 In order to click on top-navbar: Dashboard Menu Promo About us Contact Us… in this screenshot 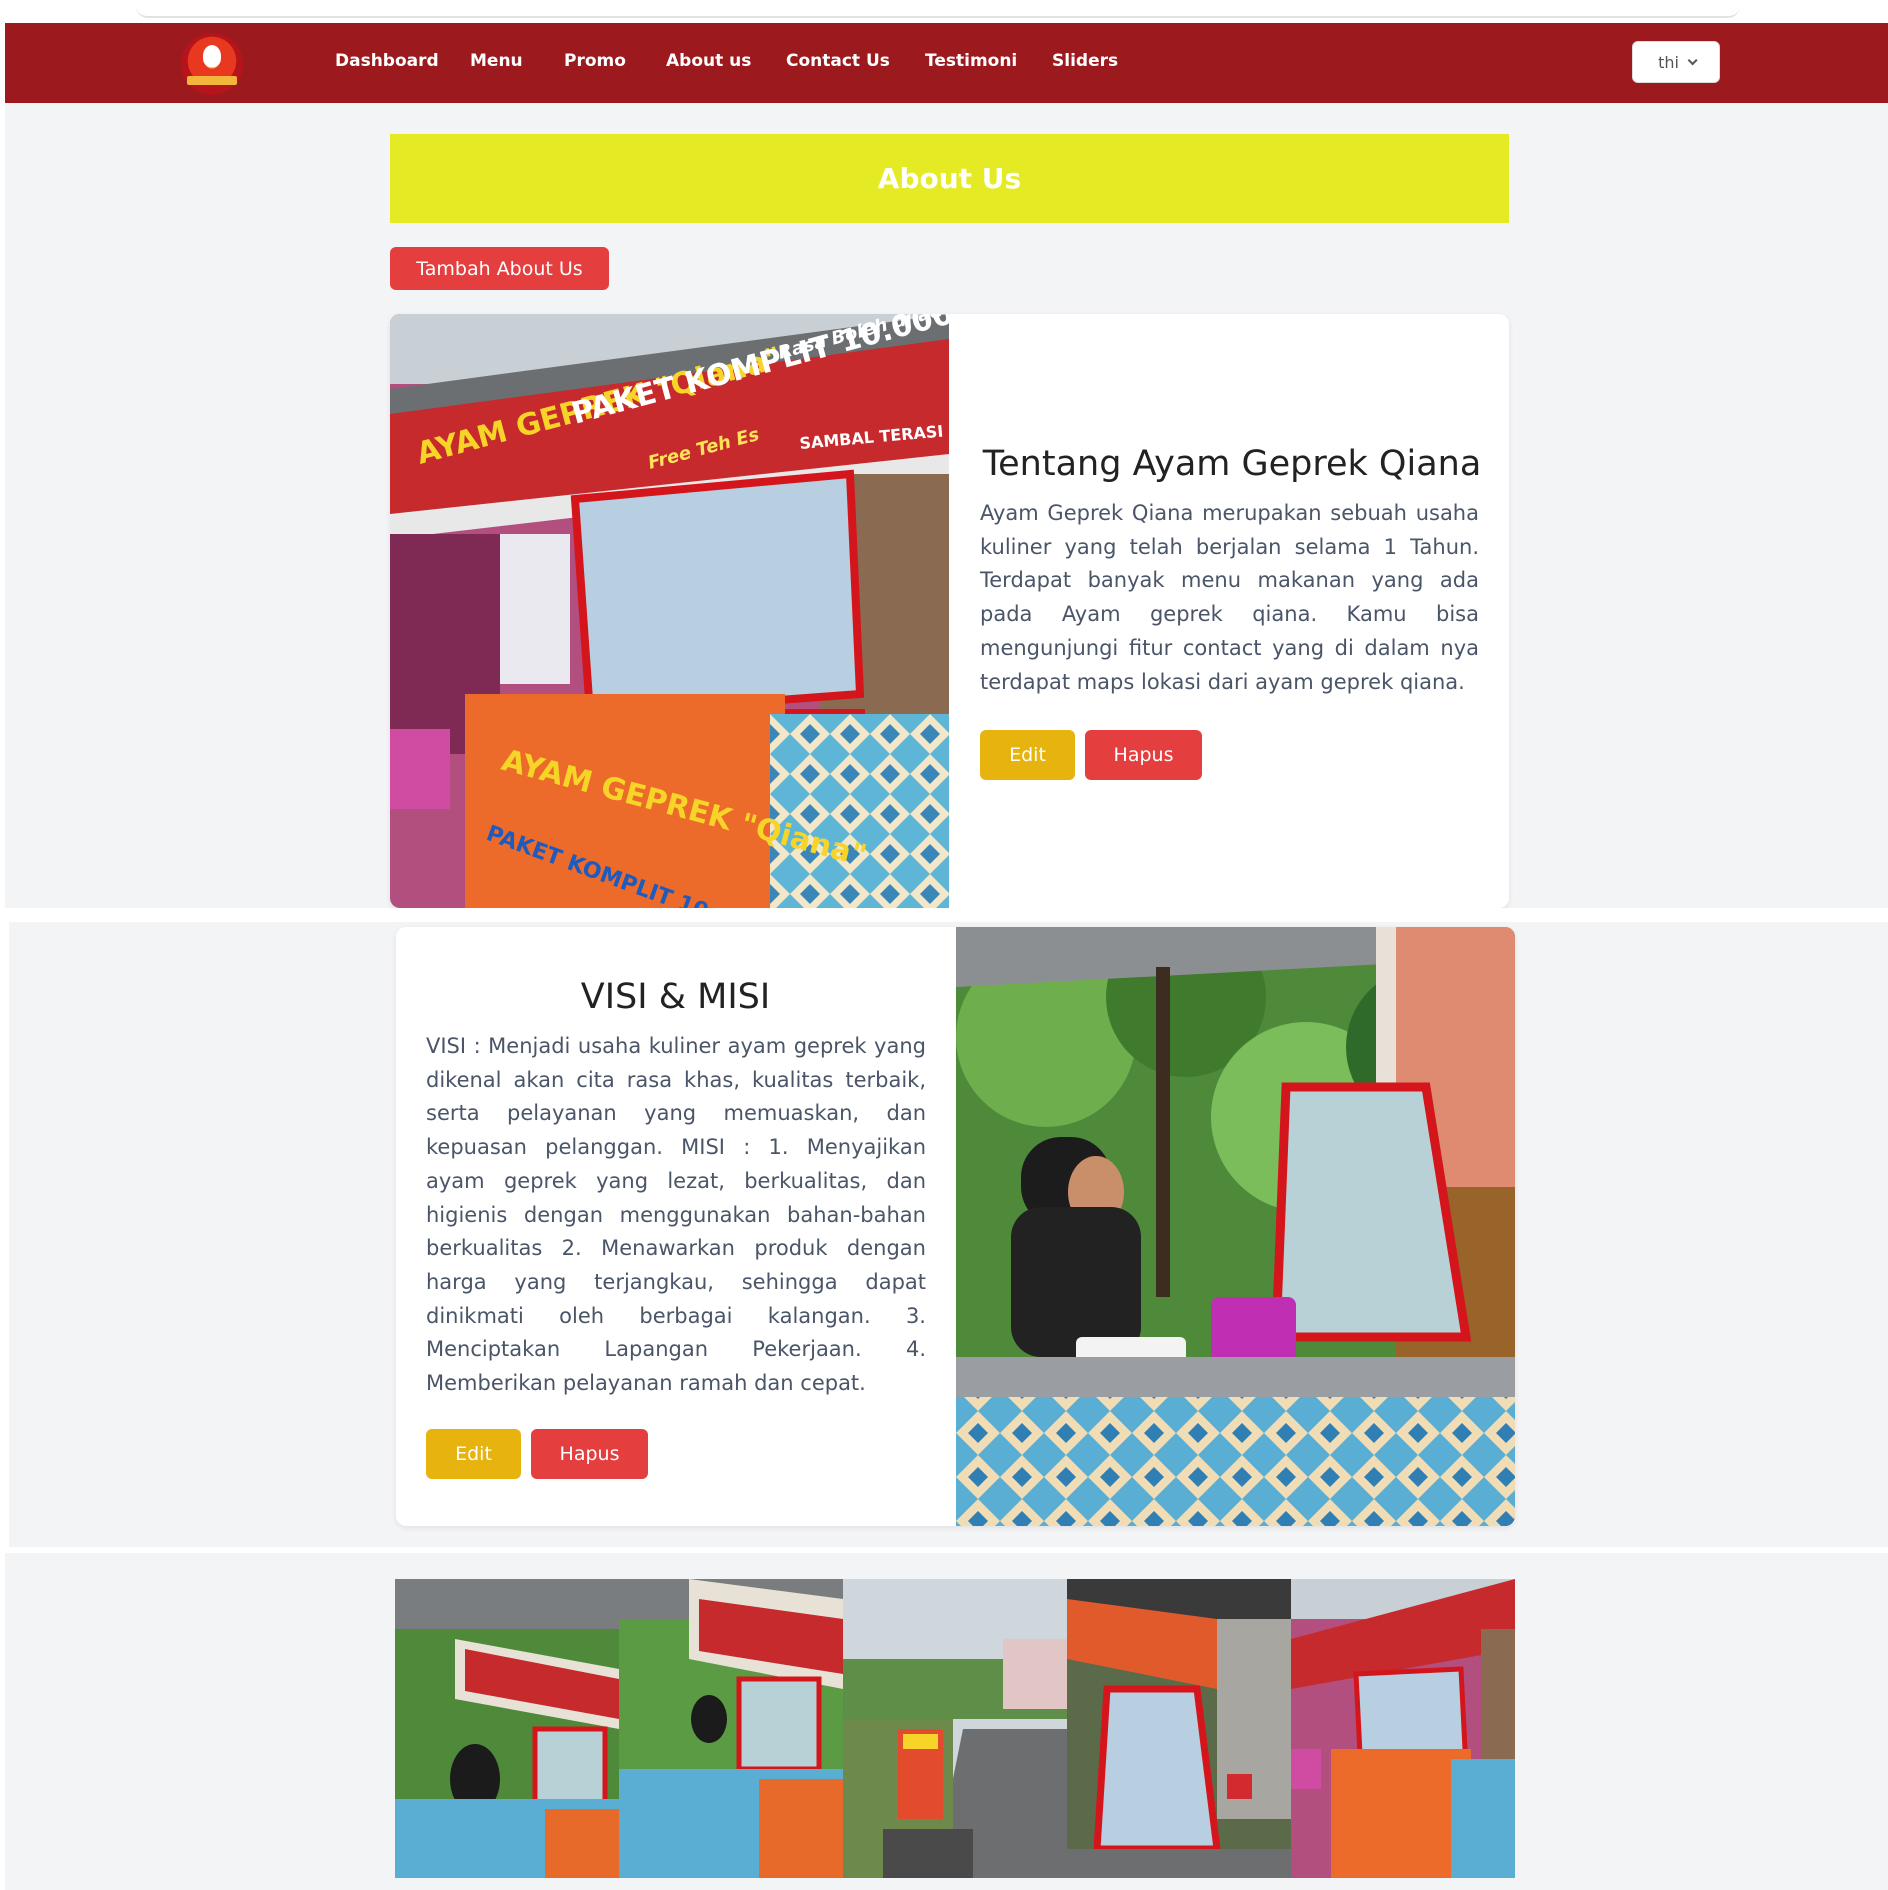, I will do `click(946, 63)`.